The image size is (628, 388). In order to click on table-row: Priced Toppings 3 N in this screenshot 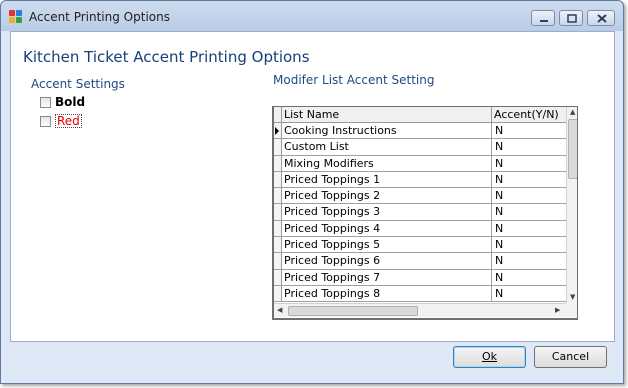, I will do `click(420, 212)`.